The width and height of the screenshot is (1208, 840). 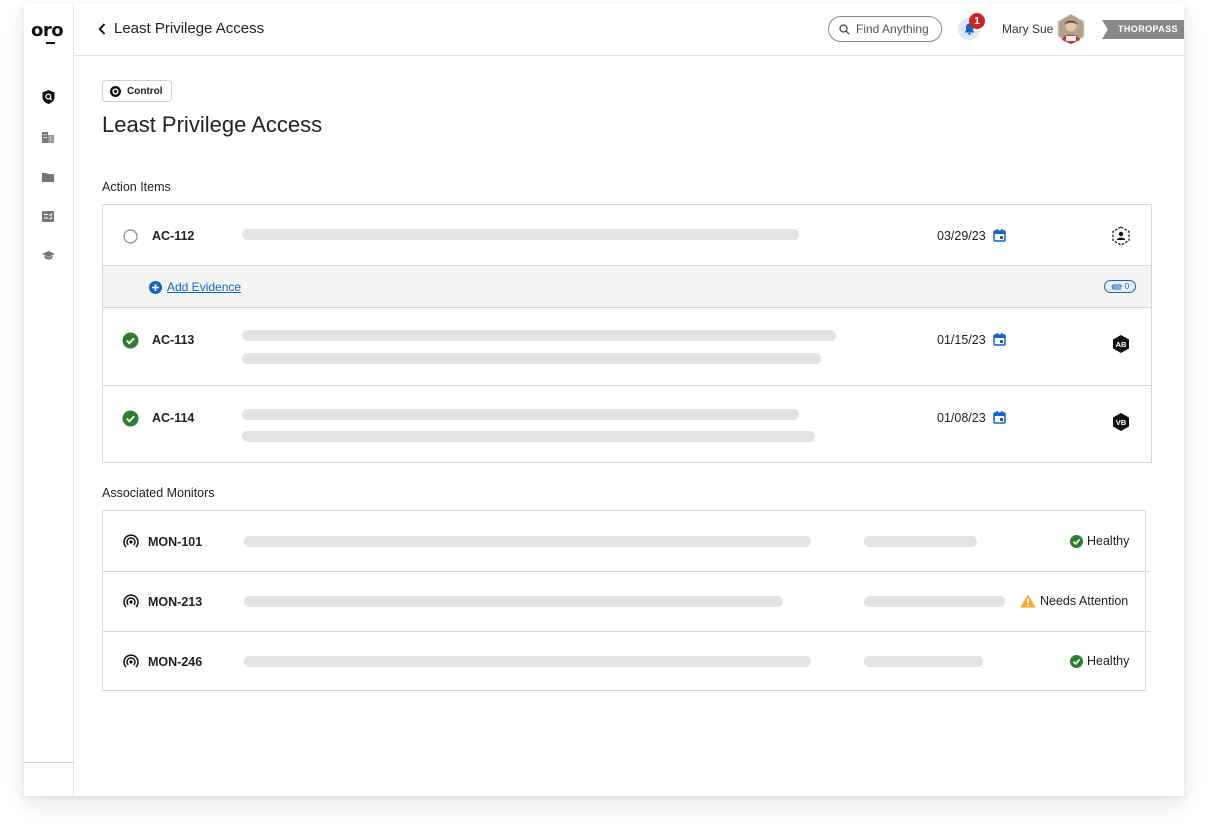 I want to click on app-logo-text: oro, so click(x=47, y=30).